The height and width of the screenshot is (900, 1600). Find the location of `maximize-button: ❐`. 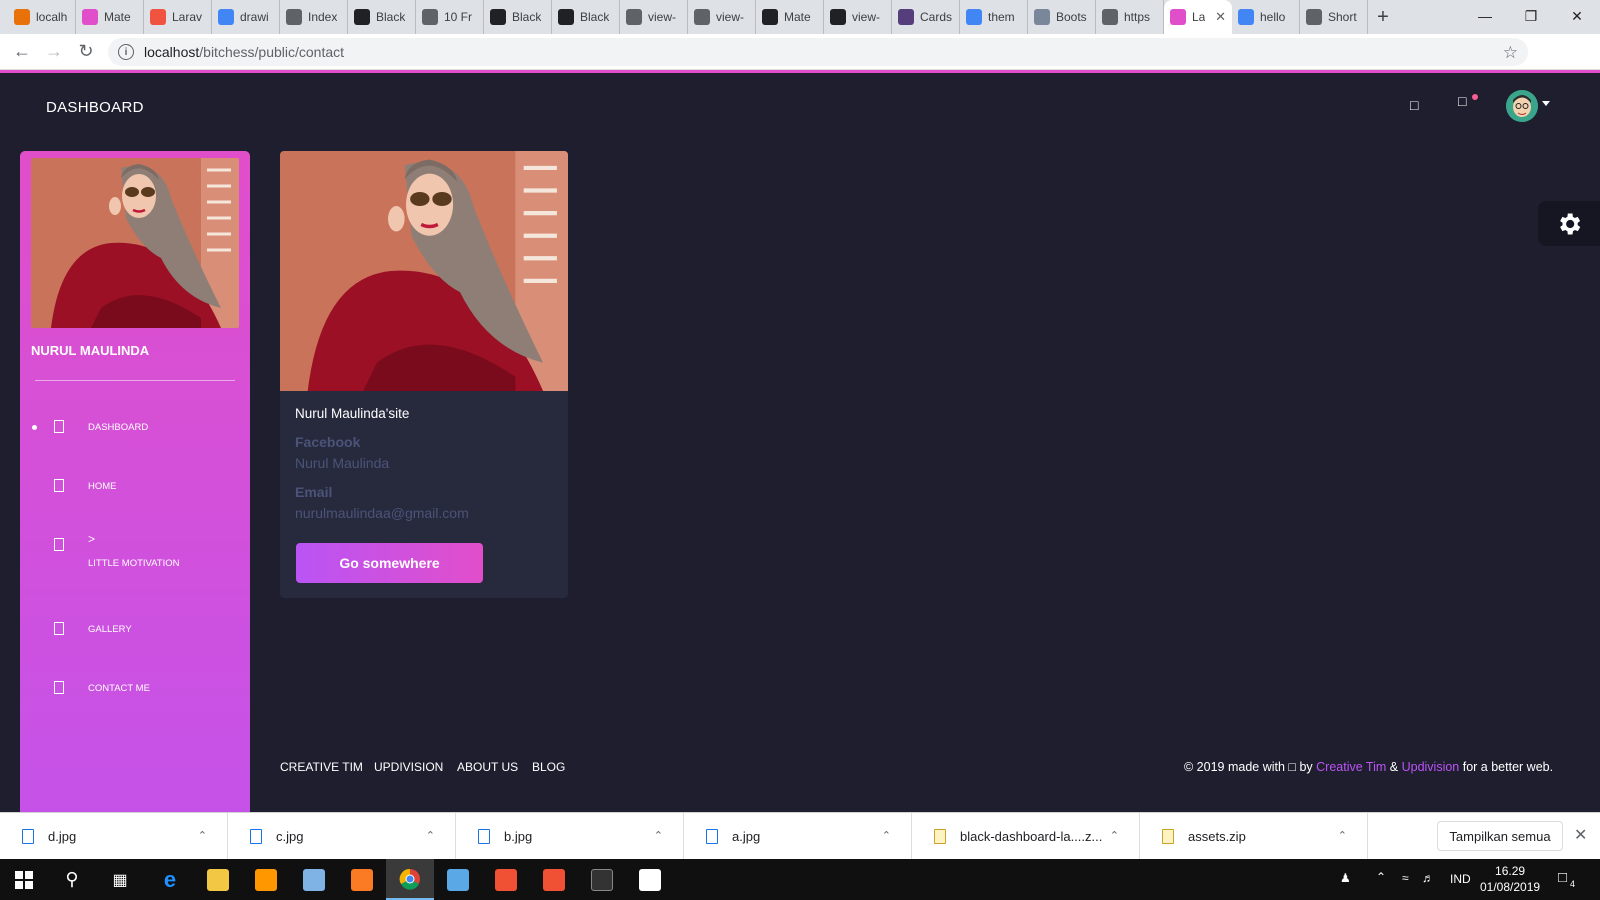

maximize-button: ❐ is located at coordinates (1531, 16).